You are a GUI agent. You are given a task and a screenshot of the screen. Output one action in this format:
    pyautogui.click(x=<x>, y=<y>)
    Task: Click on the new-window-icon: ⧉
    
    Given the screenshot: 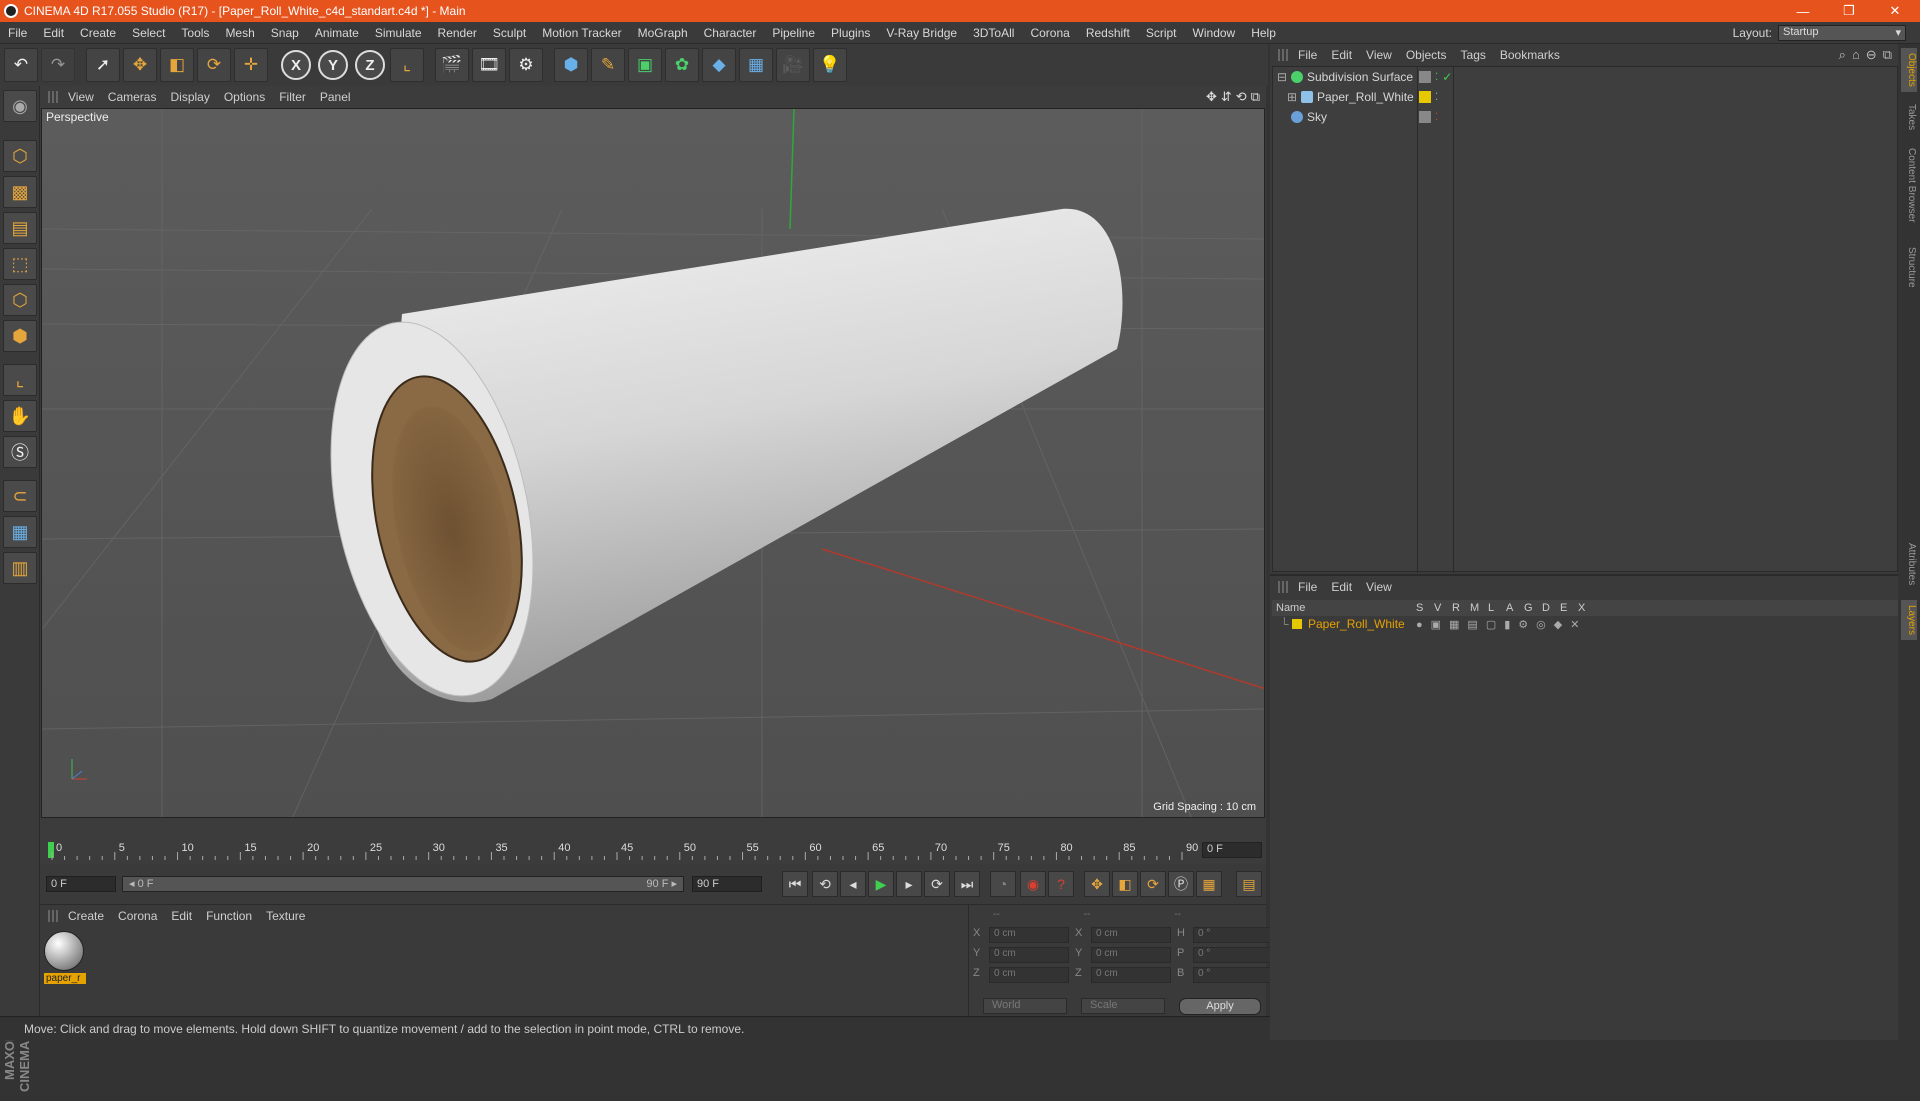 What is the action you would take?
    pyautogui.click(x=1887, y=55)
    